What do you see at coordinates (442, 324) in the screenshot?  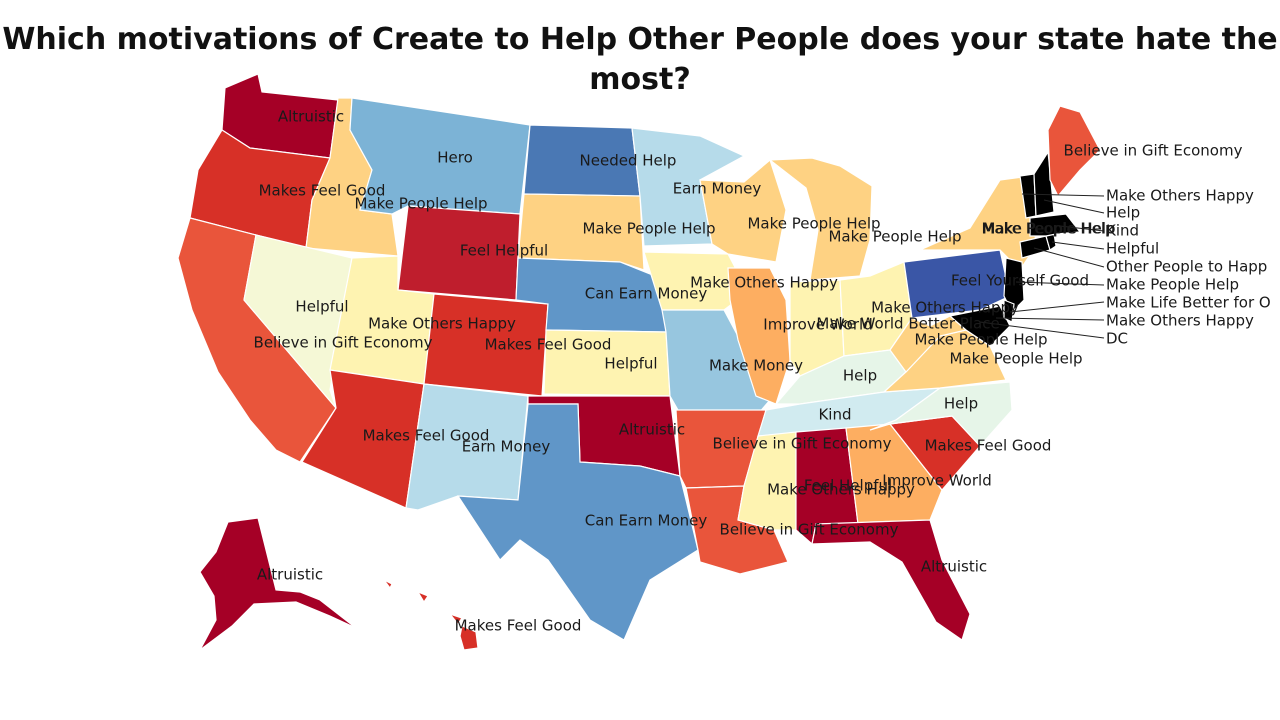 I see `state-label-ut: Make Others Happy` at bounding box center [442, 324].